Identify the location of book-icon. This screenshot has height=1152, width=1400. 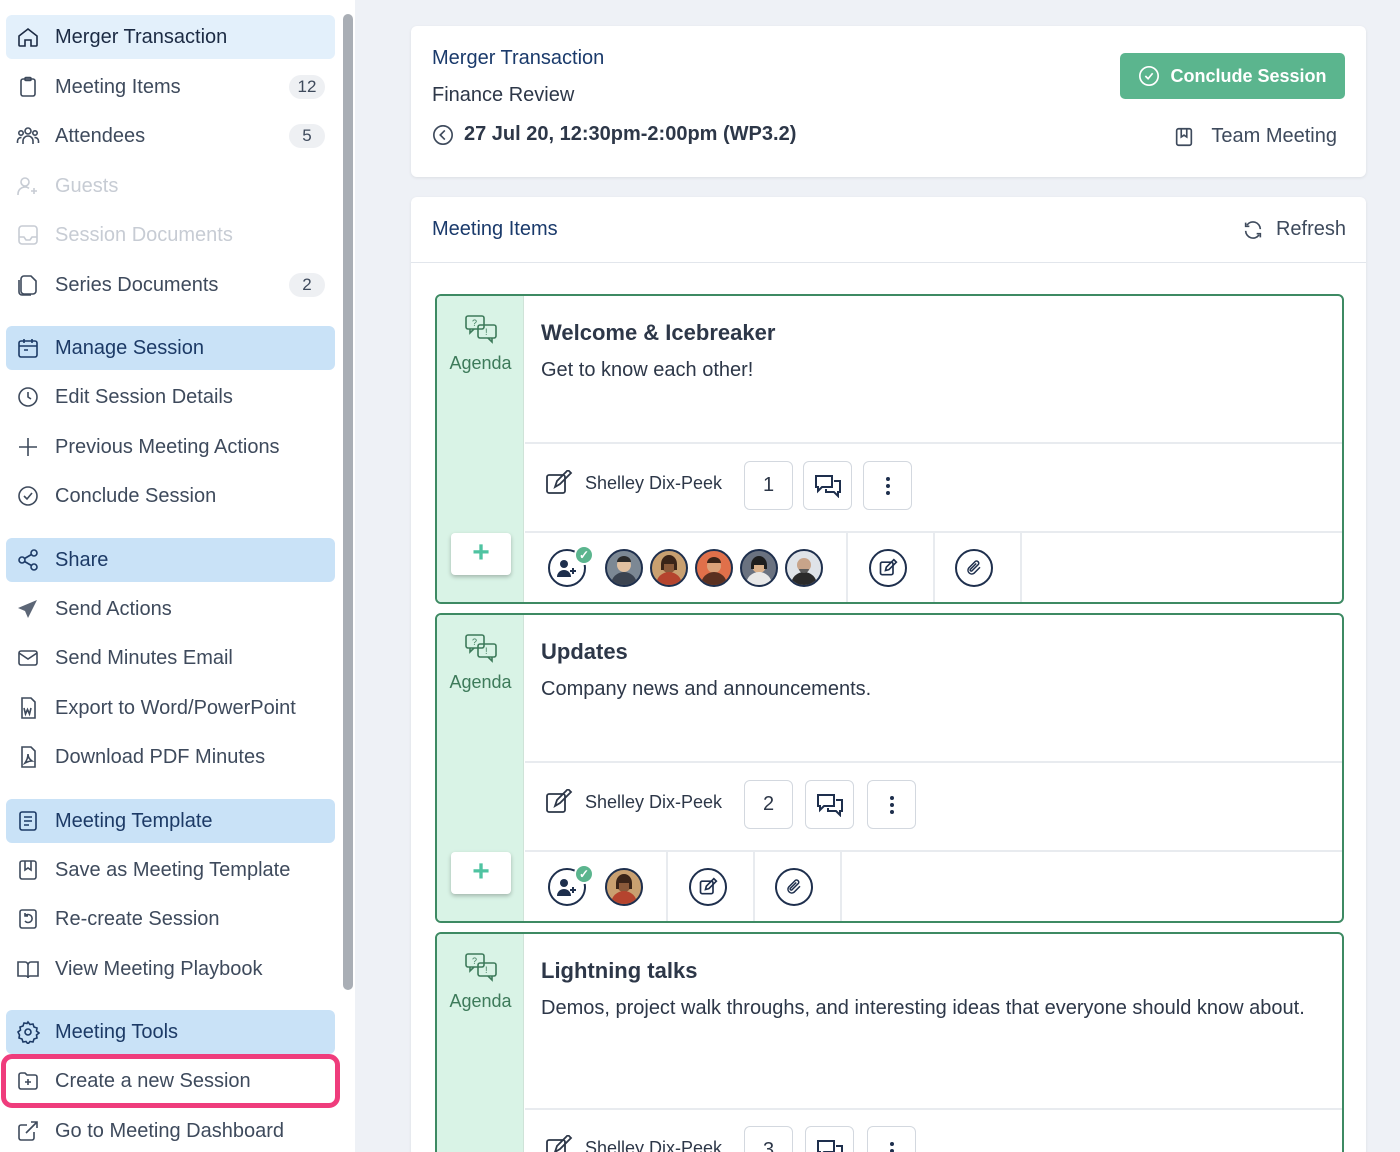
(28, 970).